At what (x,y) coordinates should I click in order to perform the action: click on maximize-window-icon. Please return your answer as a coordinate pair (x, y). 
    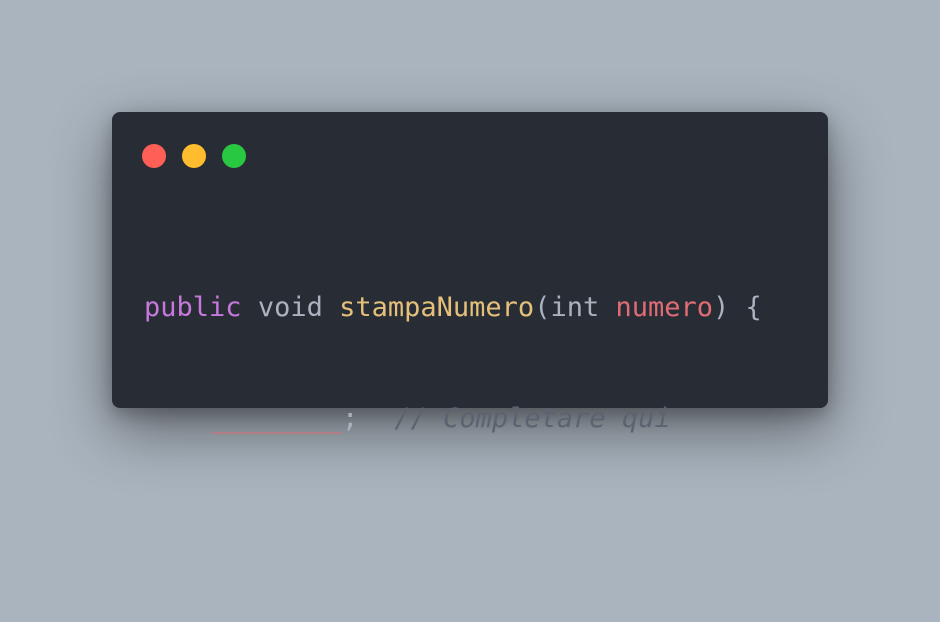
    Looking at the image, I should click on (234, 156).